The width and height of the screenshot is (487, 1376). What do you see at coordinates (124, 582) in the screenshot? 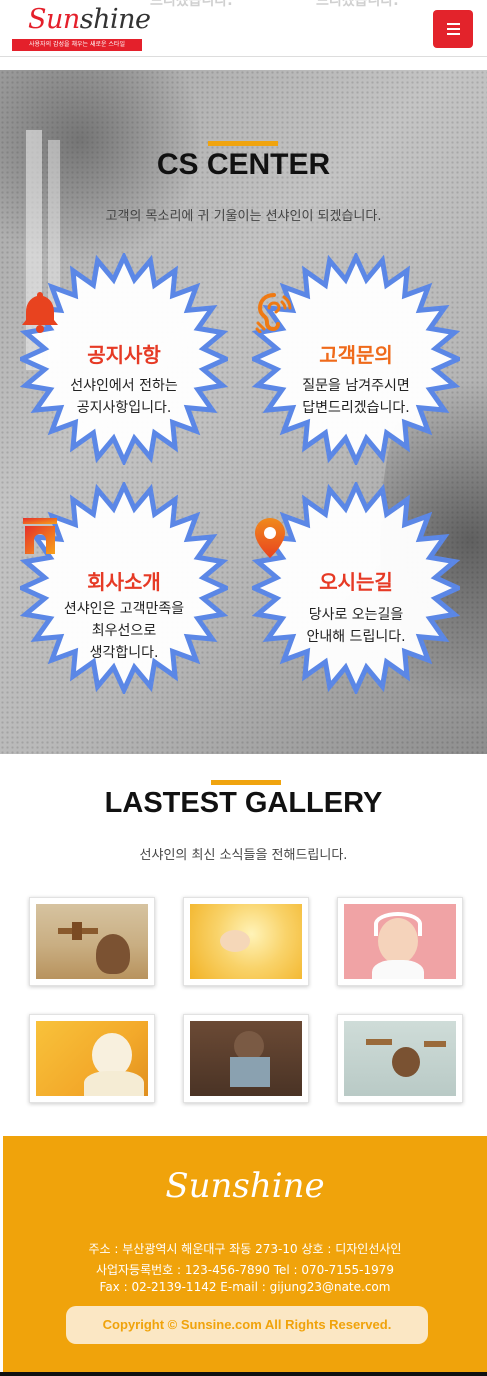
I see `card-title: 회사소개` at bounding box center [124, 582].